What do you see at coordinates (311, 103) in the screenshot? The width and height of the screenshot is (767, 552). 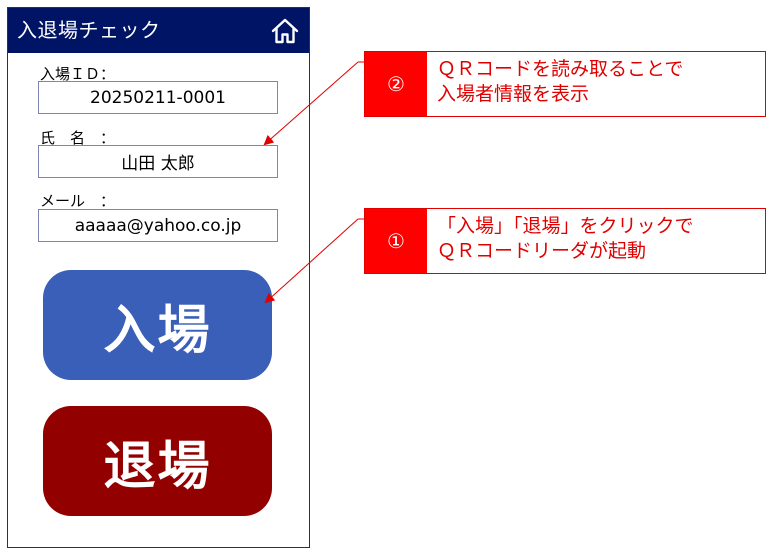 I see `arrow-to-name-field` at bounding box center [311, 103].